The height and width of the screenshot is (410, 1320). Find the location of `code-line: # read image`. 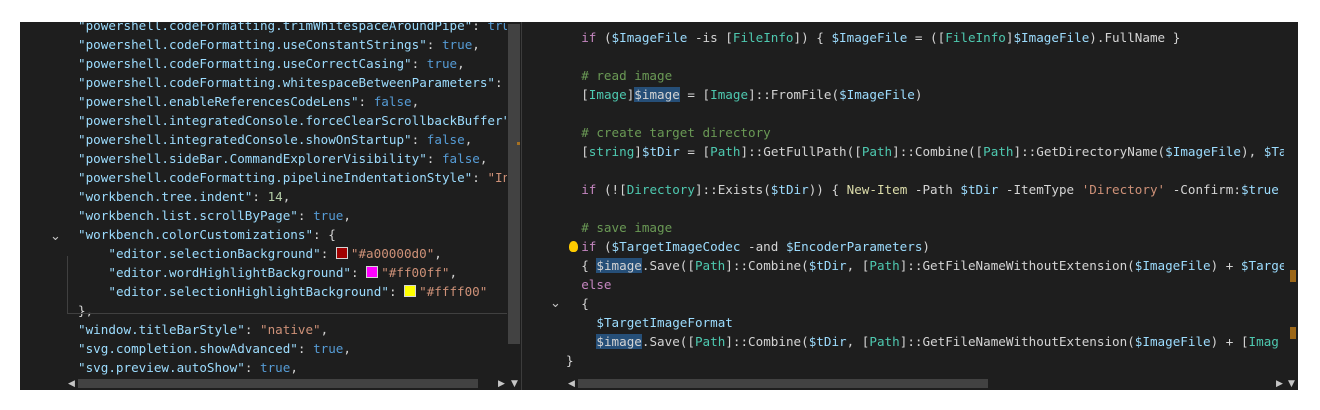

code-line: # read image is located at coordinates (626, 75).